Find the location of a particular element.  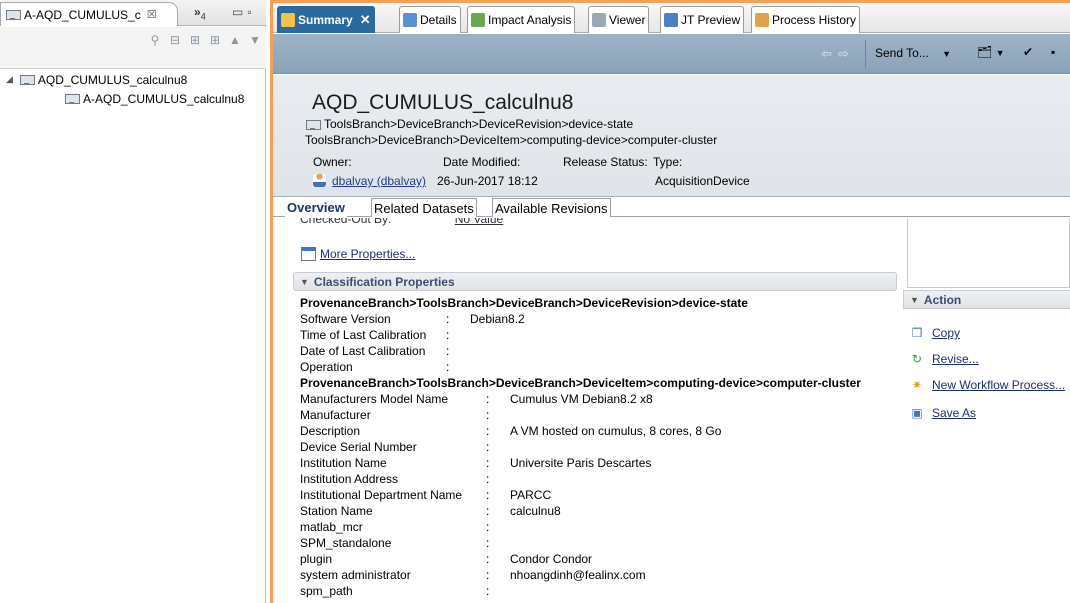

action-save-as: ▣ Save As is located at coordinates (943, 413).